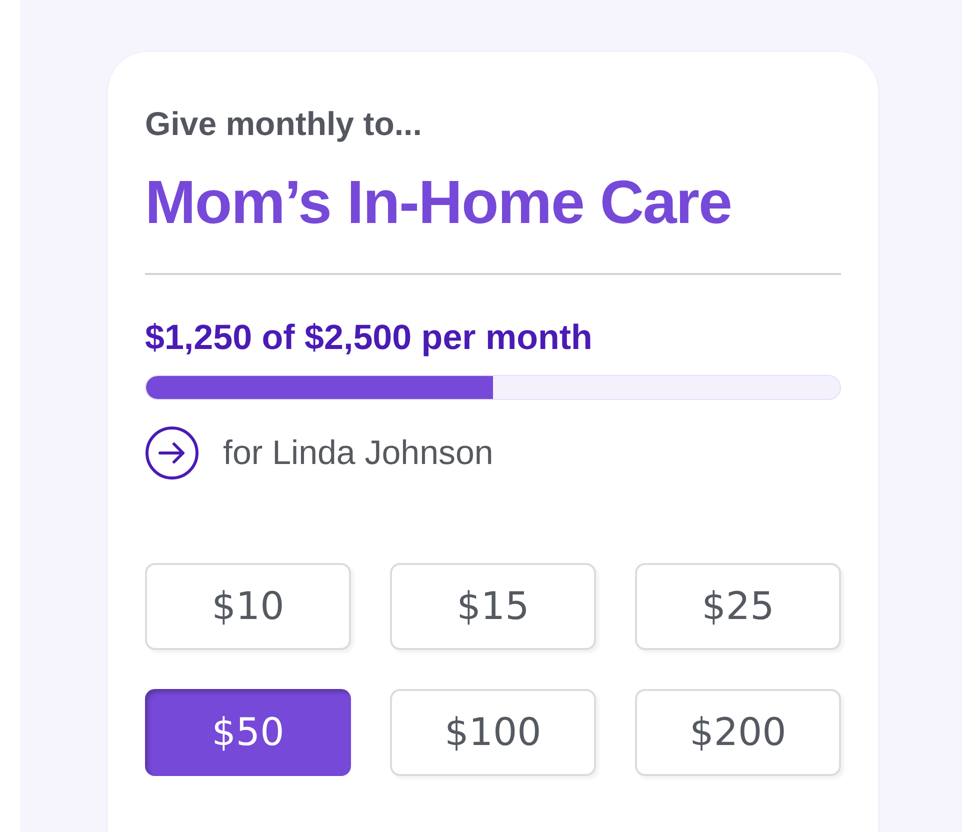 The image size is (980, 832). I want to click on progress-text: $1,250 of $2,500 per month, so click(369, 338).